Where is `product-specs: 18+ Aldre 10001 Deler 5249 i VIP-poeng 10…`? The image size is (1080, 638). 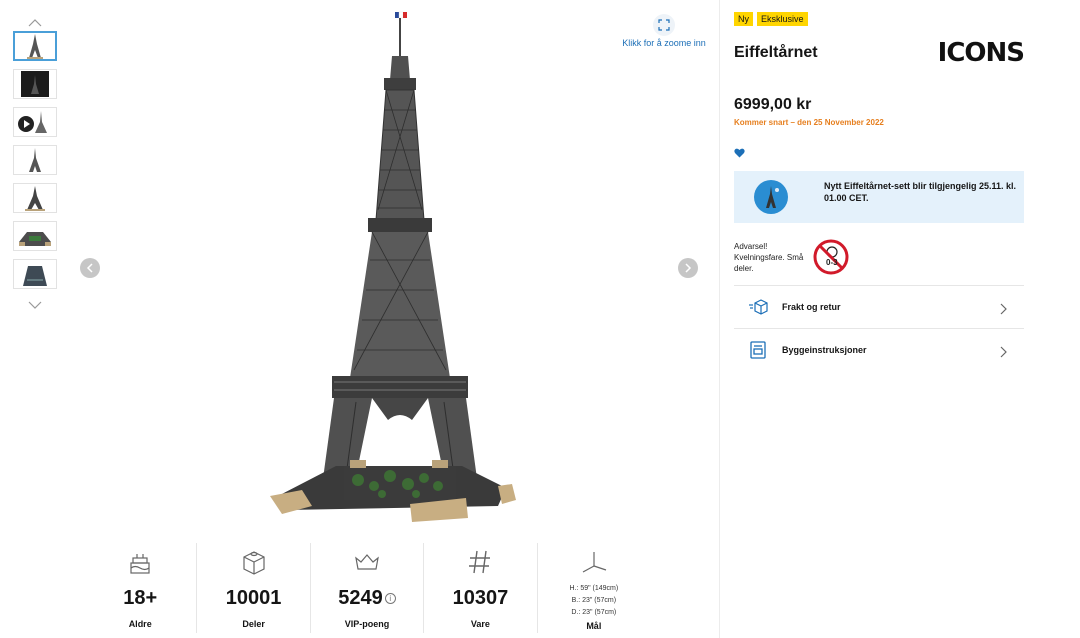 product-specs: 18+ Aldre 10001 Deler 5249 i VIP-poeng 10… is located at coordinates (367, 588).